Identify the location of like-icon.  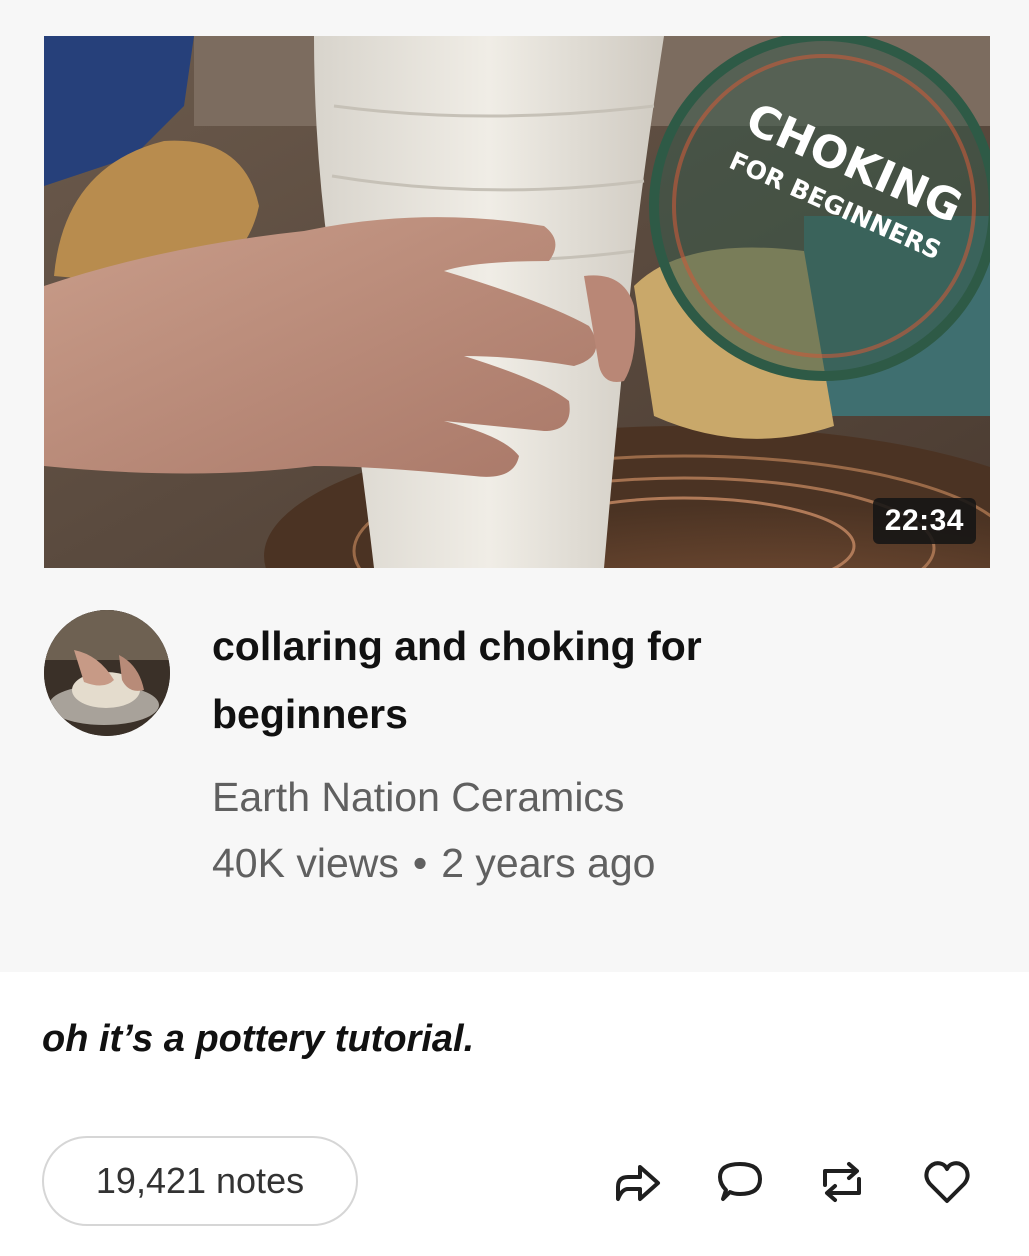
(947, 1182).